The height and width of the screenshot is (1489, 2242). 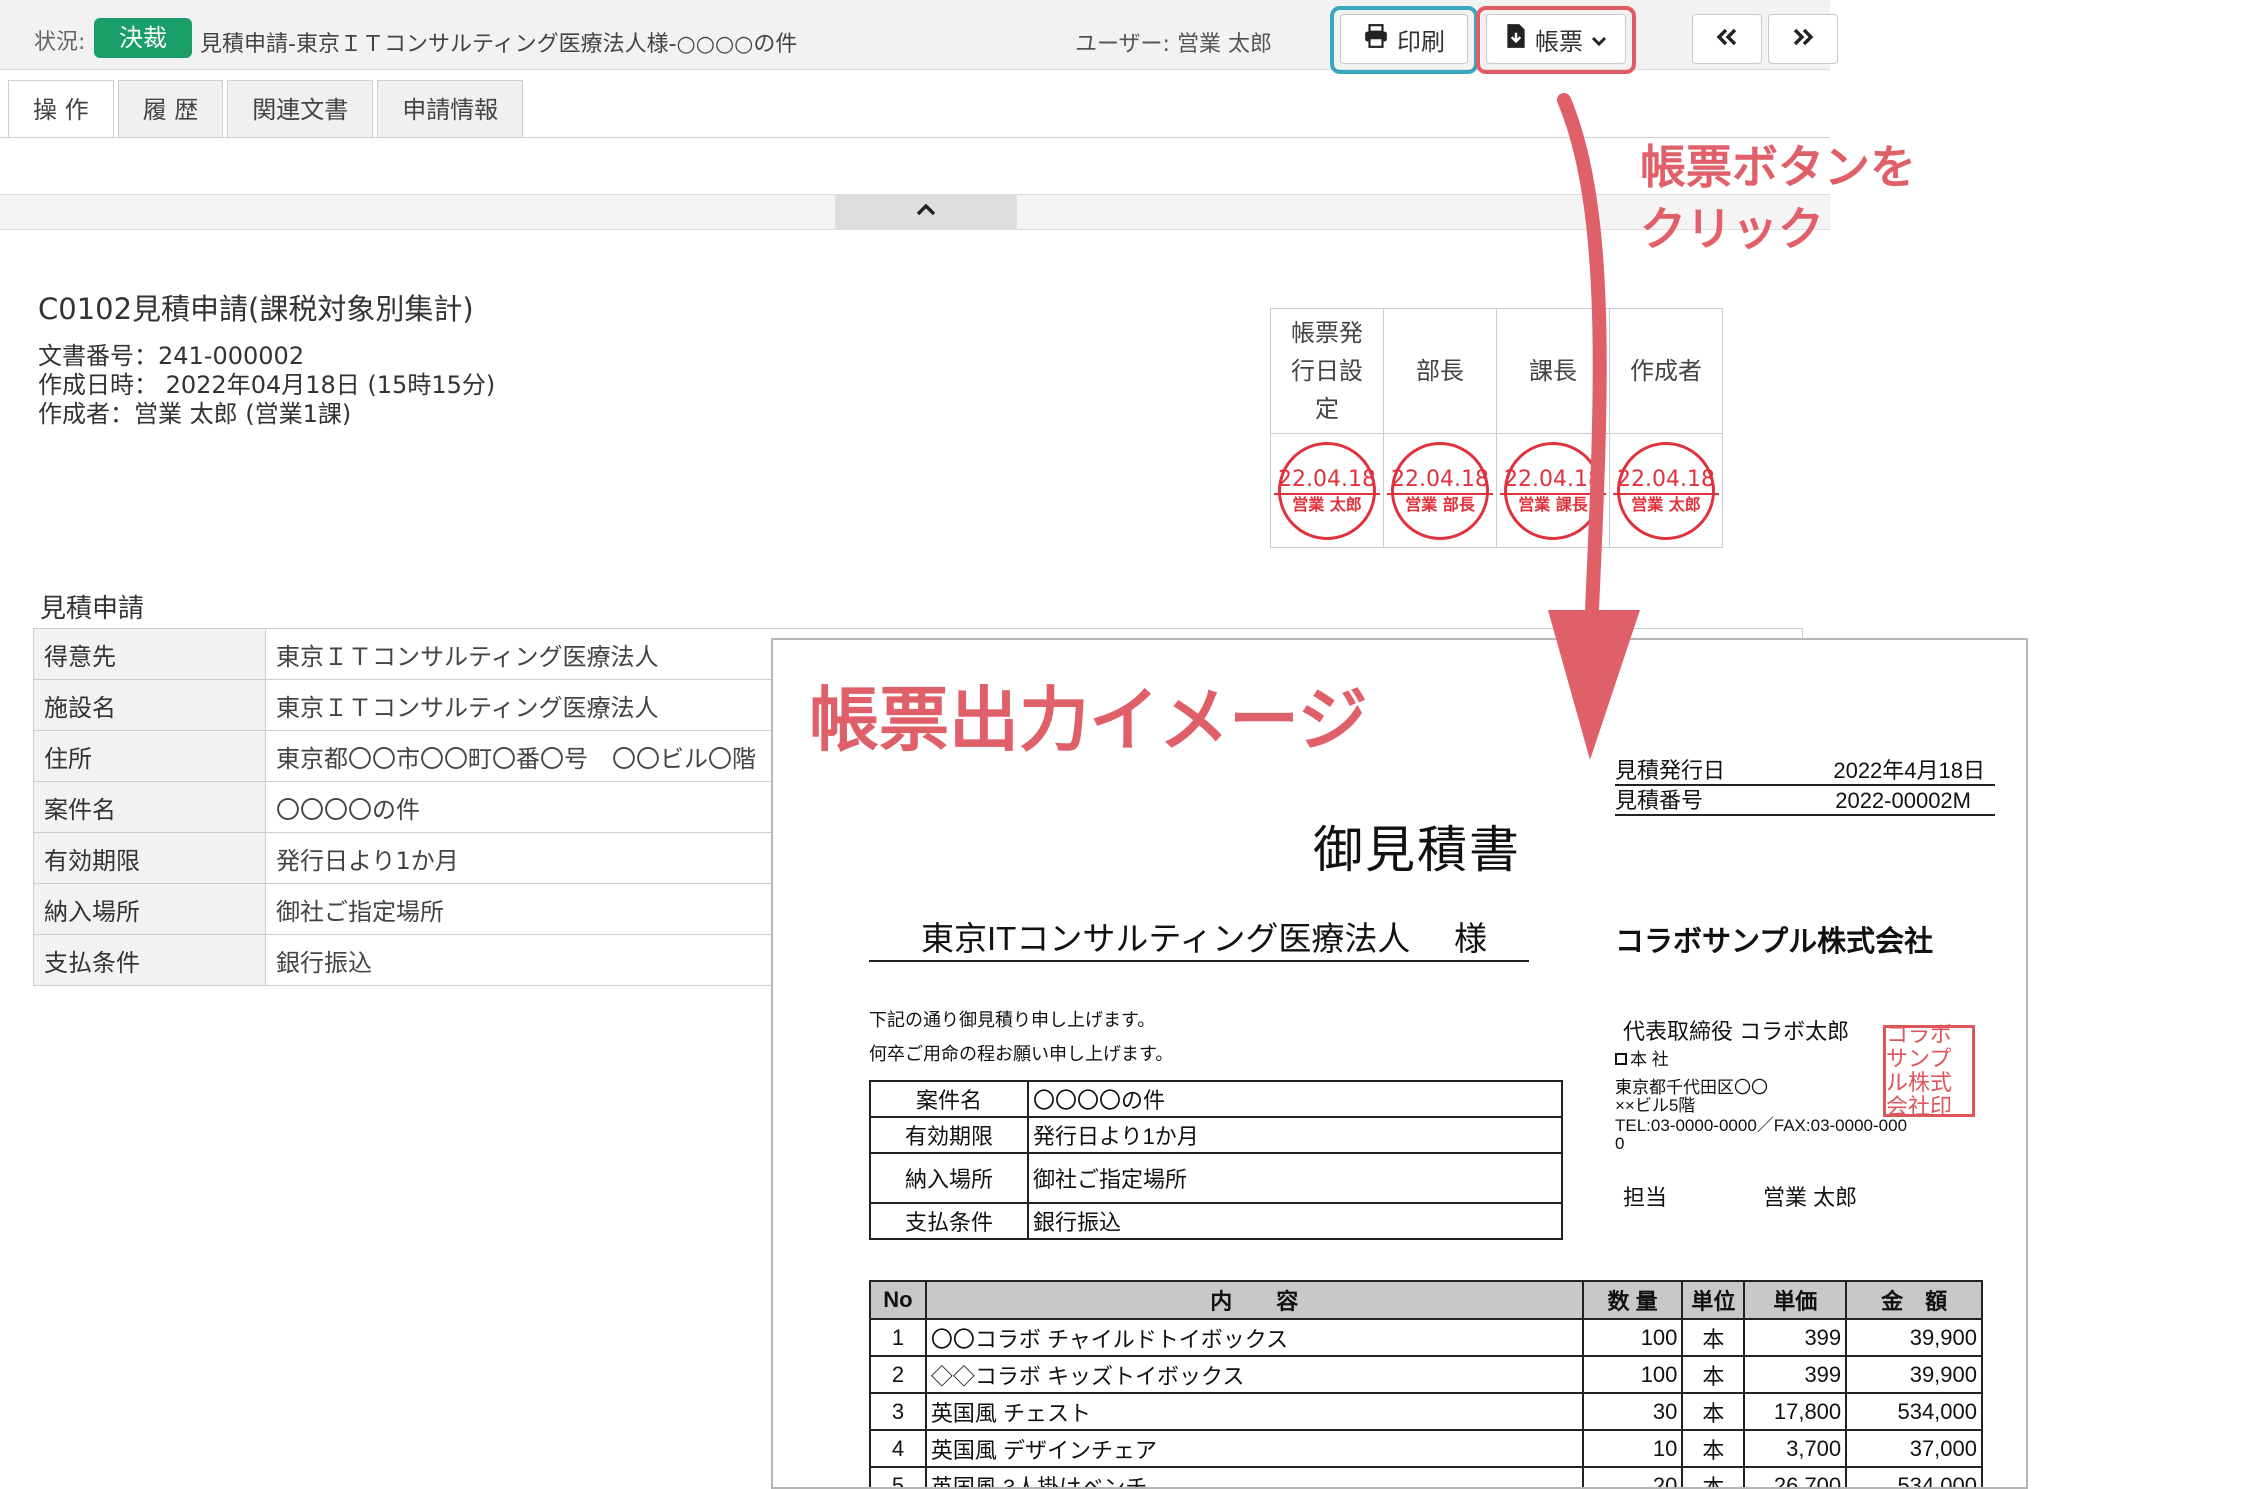 I want to click on square-icon, so click(x=1621, y=1059).